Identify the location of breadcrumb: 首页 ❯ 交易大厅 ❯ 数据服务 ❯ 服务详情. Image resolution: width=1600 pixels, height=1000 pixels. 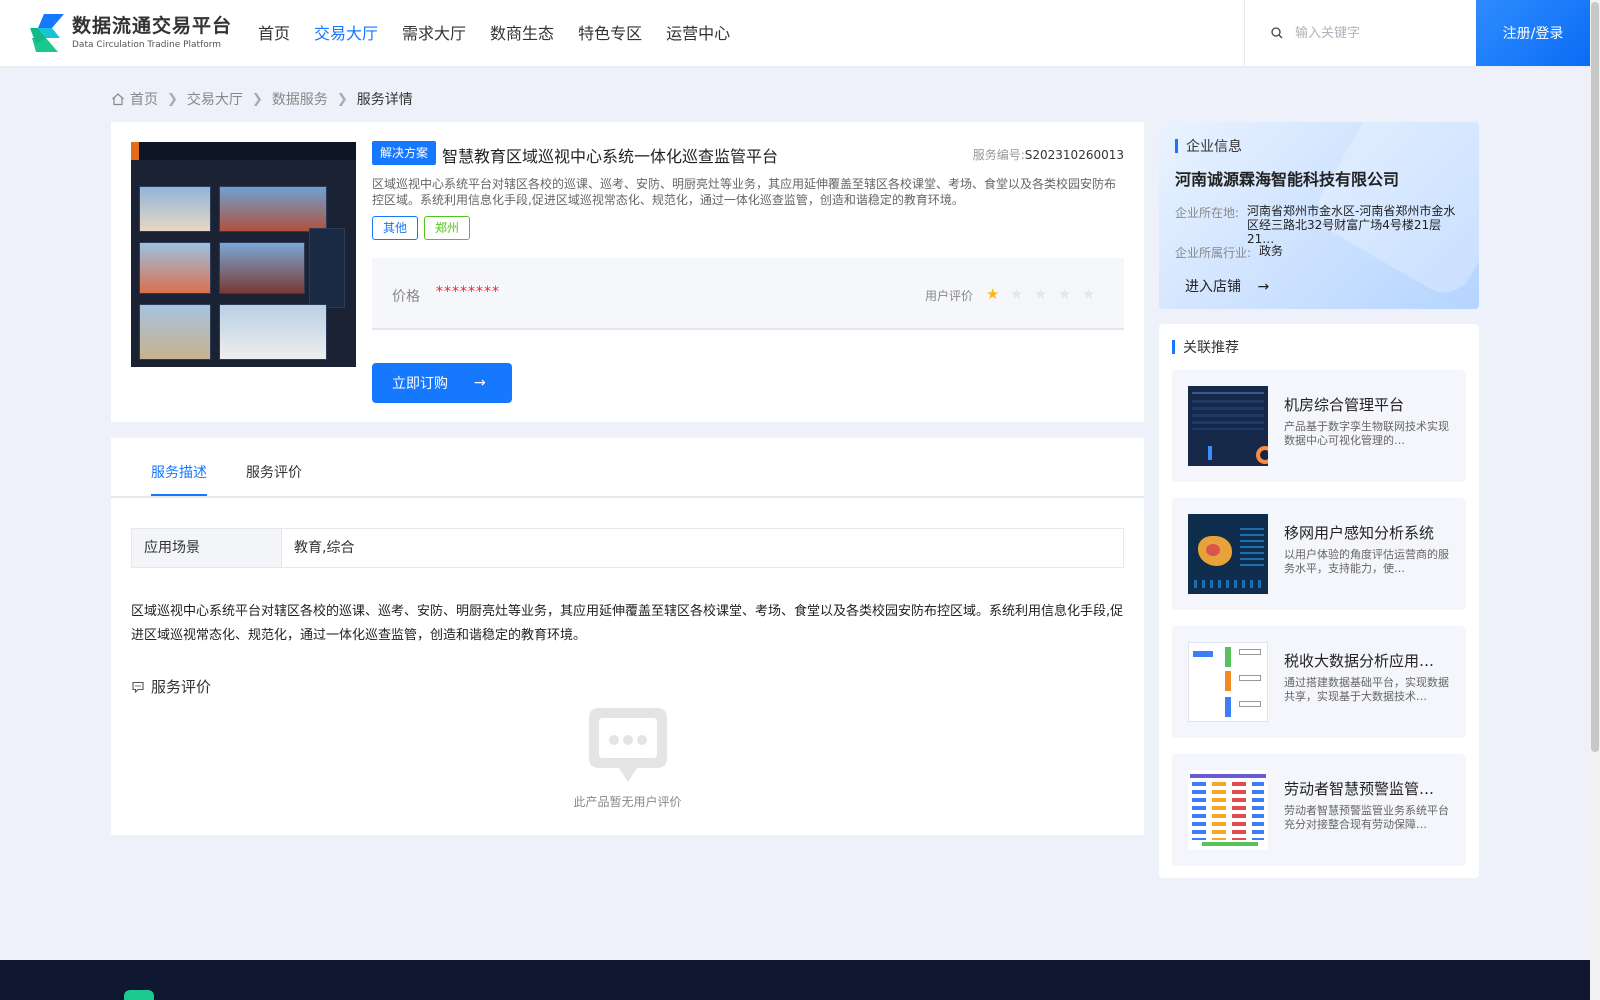
(262, 99).